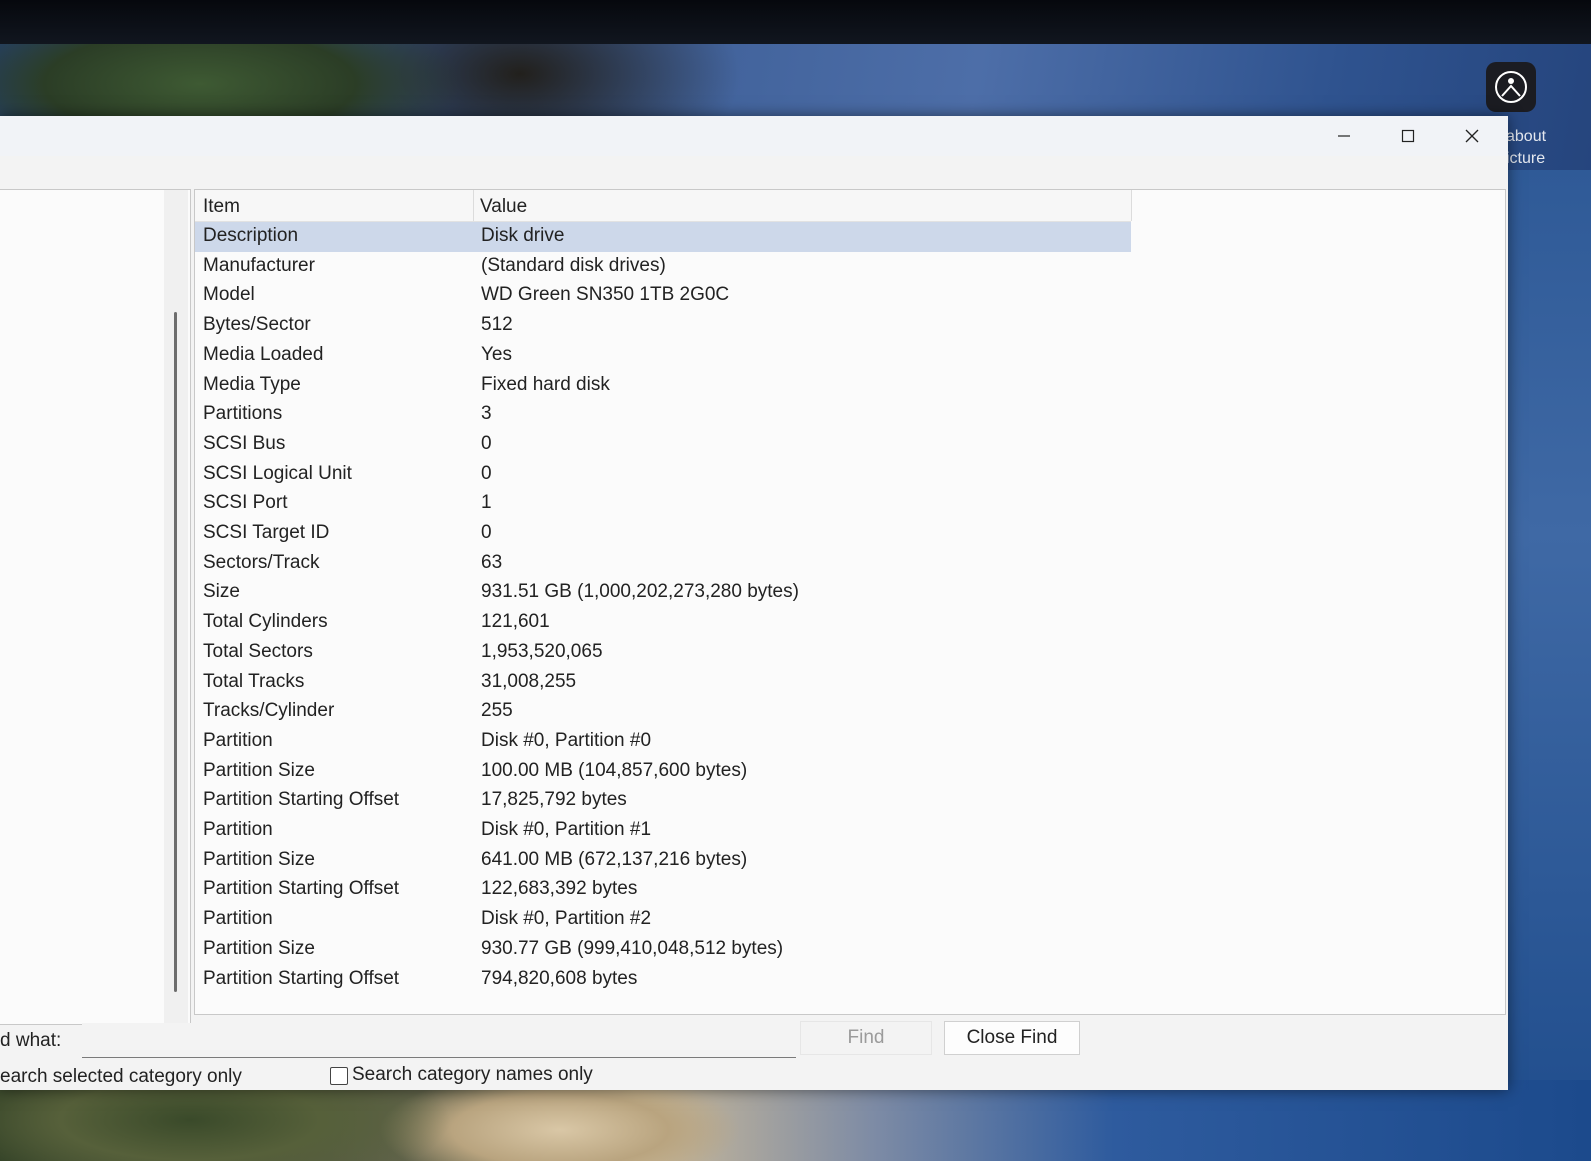 The image size is (1591, 1161). I want to click on row-item: Tracks/Cylinder, so click(269, 711).